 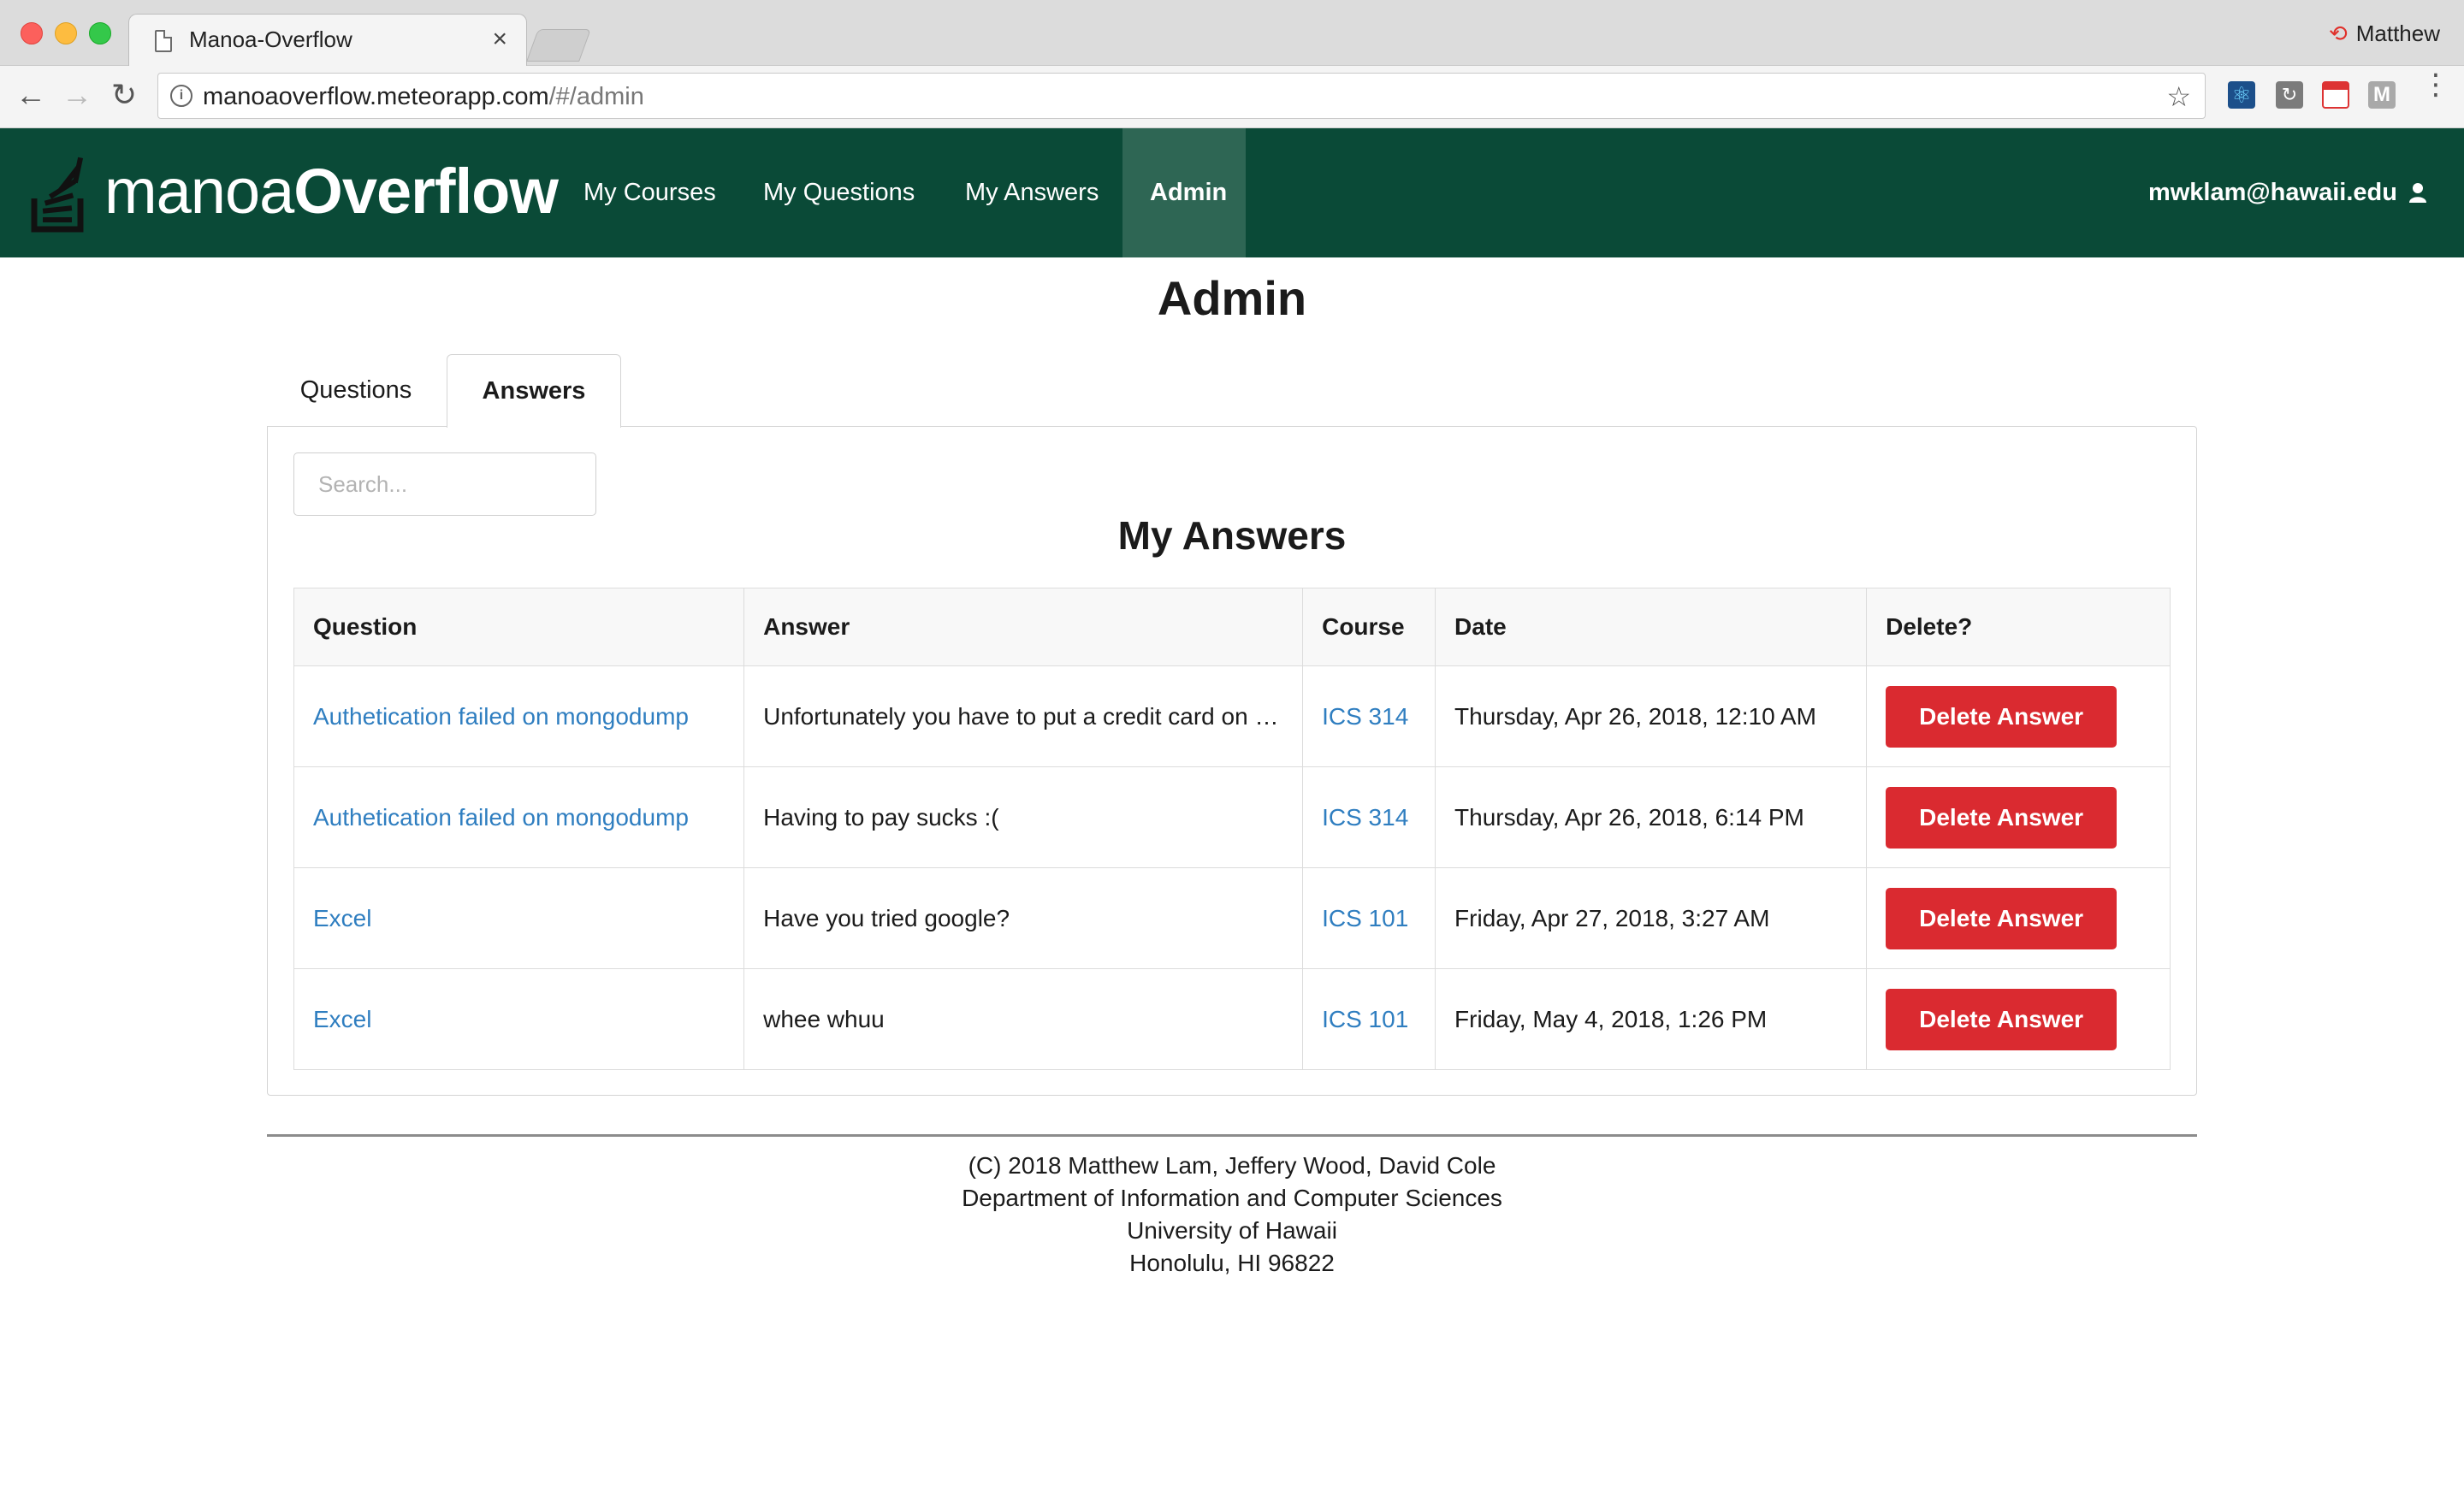 I want to click on m-extension-icon: M, so click(x=2382, y=95).